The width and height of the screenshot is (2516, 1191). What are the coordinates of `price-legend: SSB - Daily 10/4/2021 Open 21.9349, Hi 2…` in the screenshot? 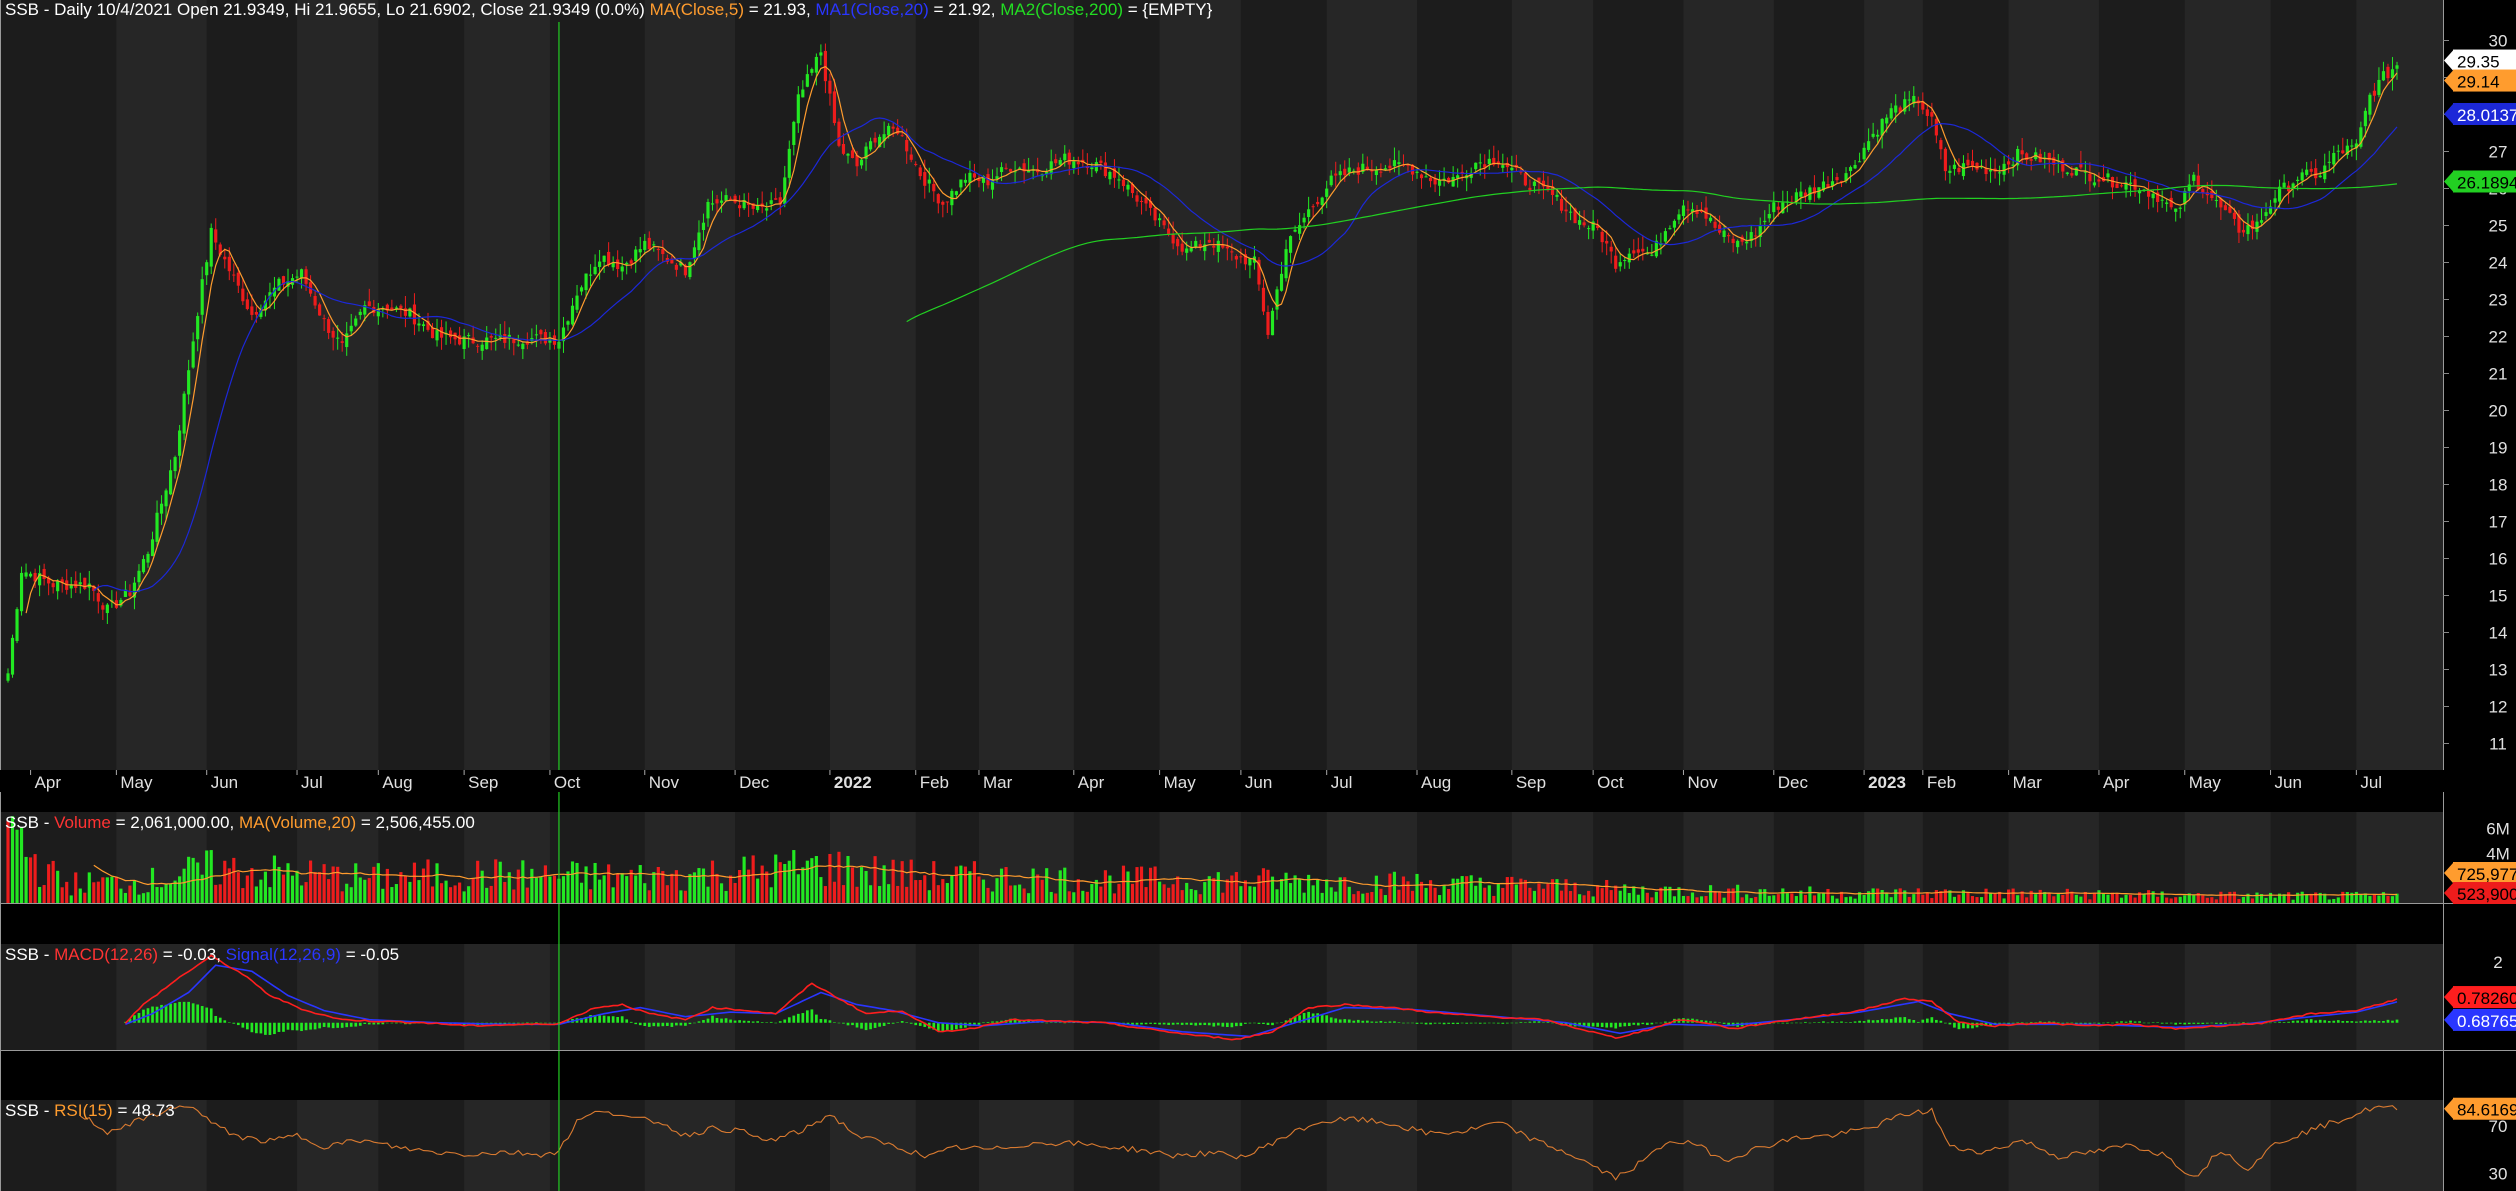 It's located at (608, 10).